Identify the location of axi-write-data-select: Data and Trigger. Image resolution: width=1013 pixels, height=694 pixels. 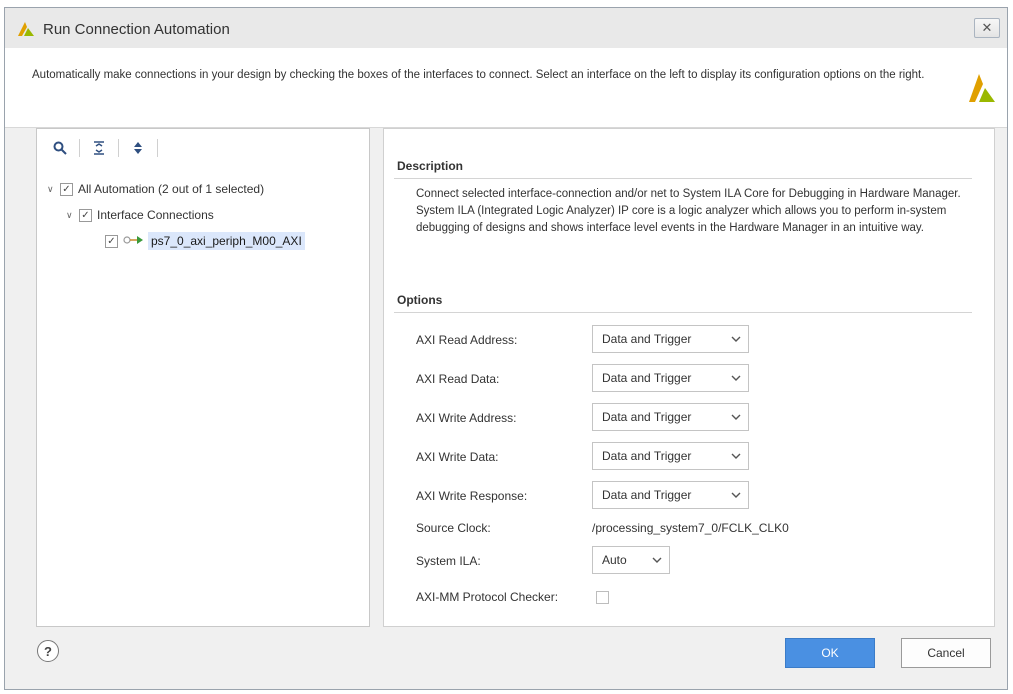
(670, 456).